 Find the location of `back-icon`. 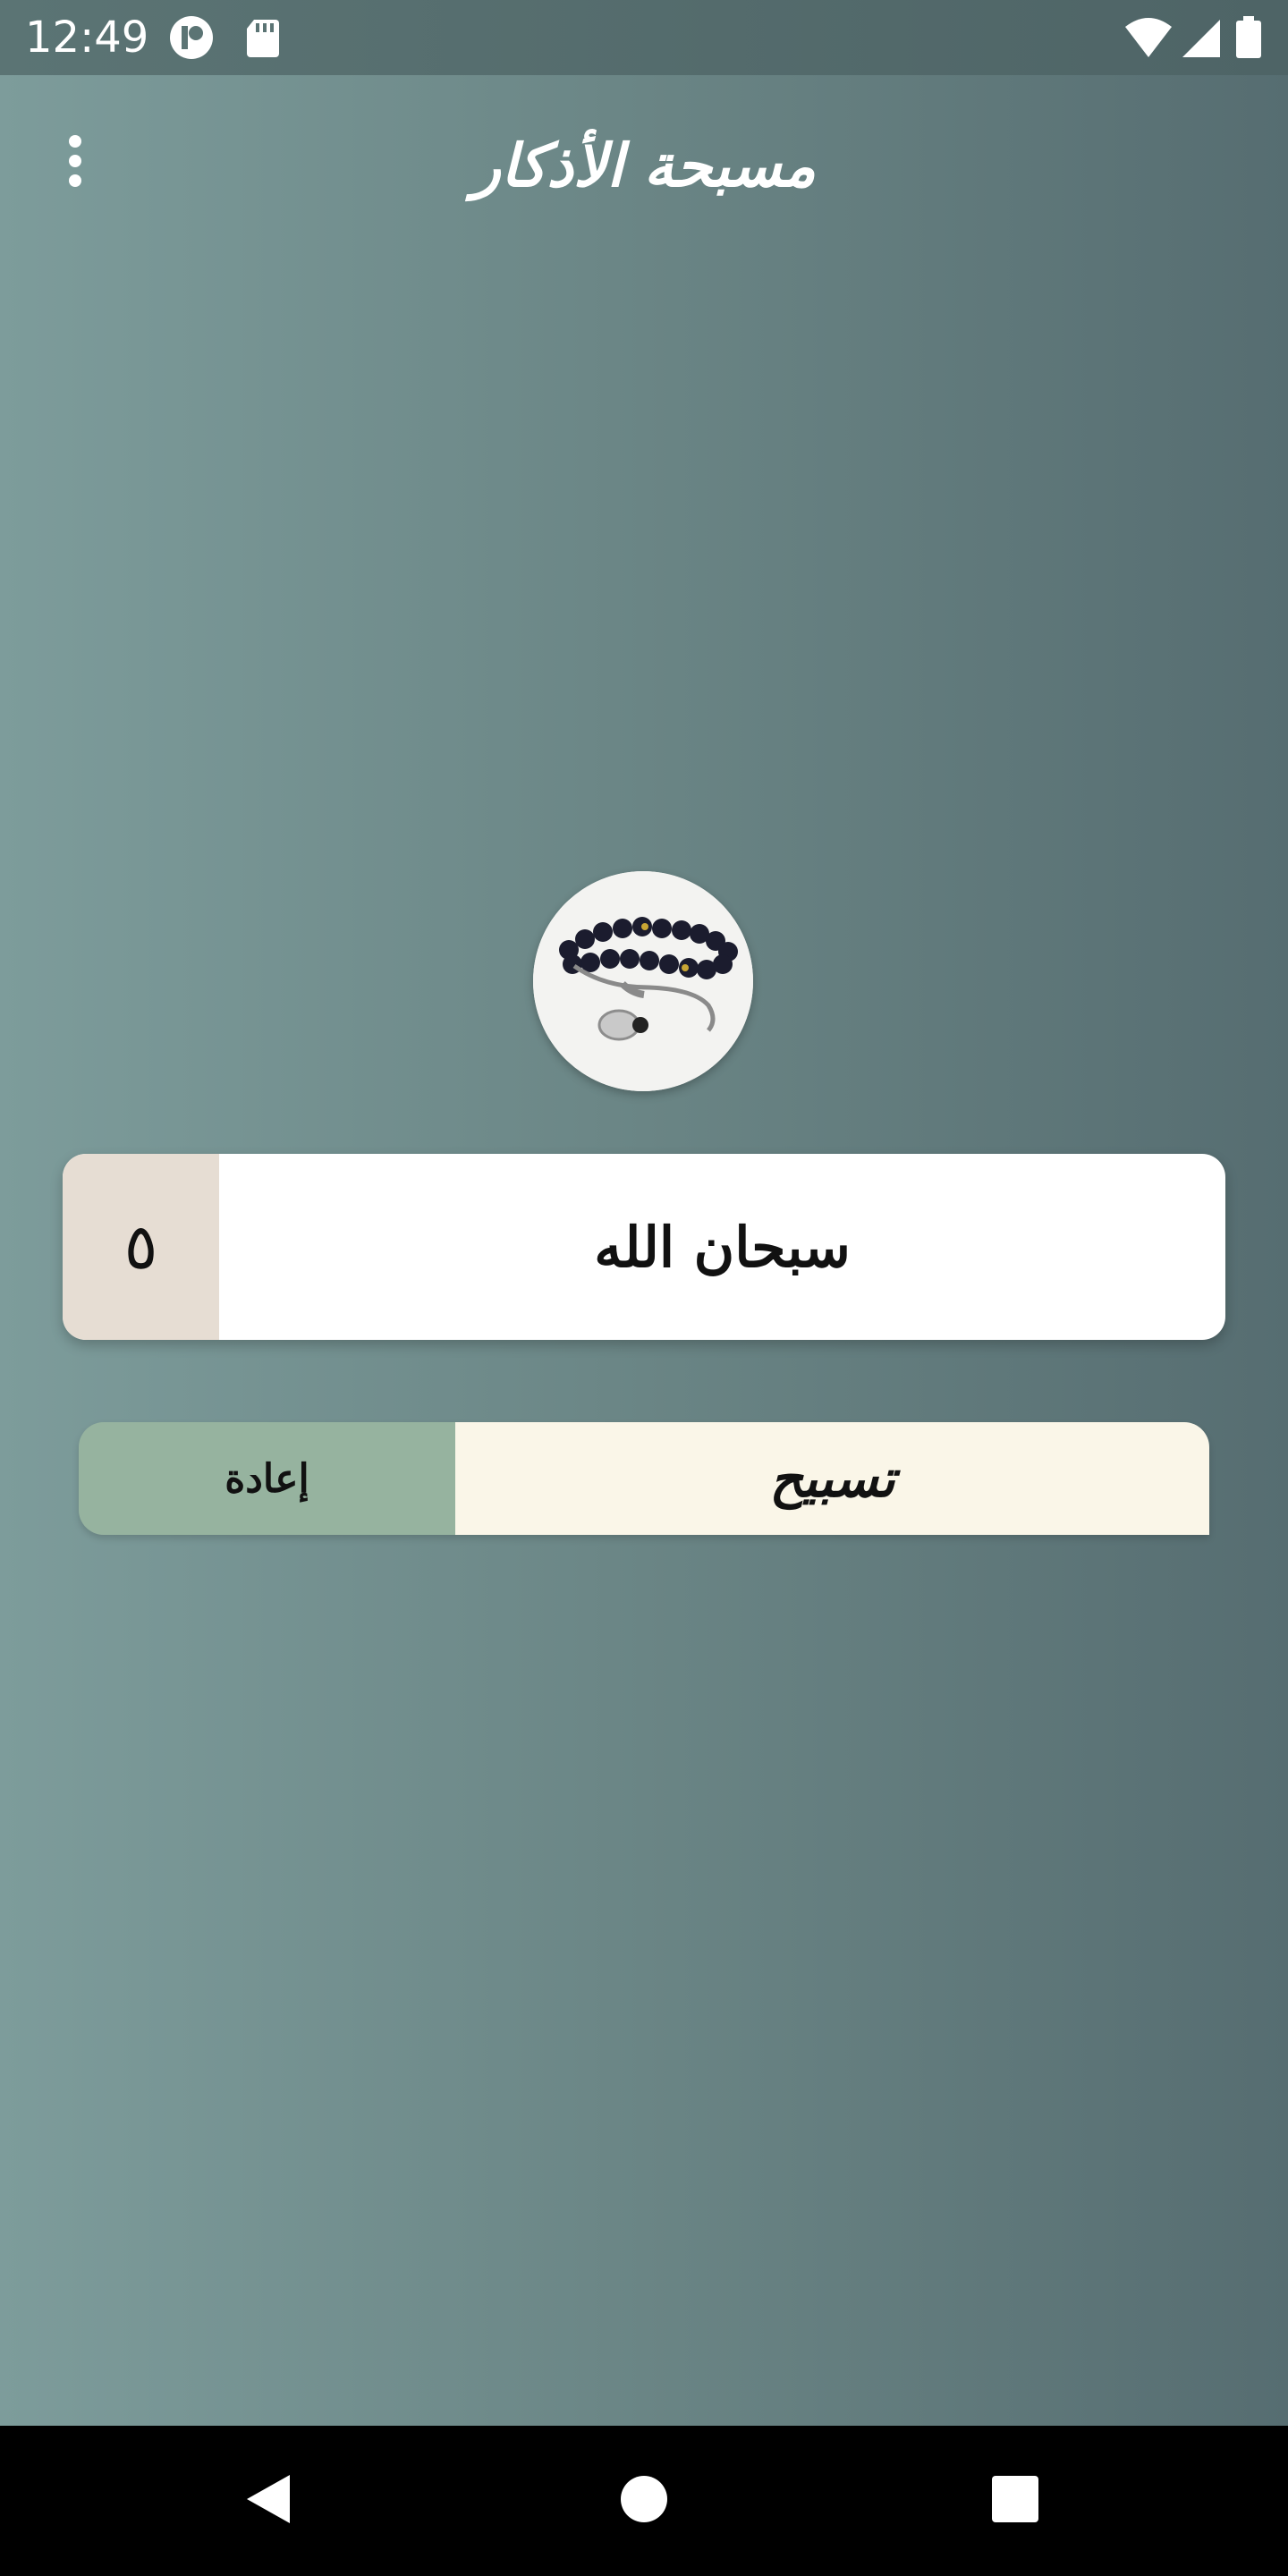

back-icon is located at coordinates (268, 2500).